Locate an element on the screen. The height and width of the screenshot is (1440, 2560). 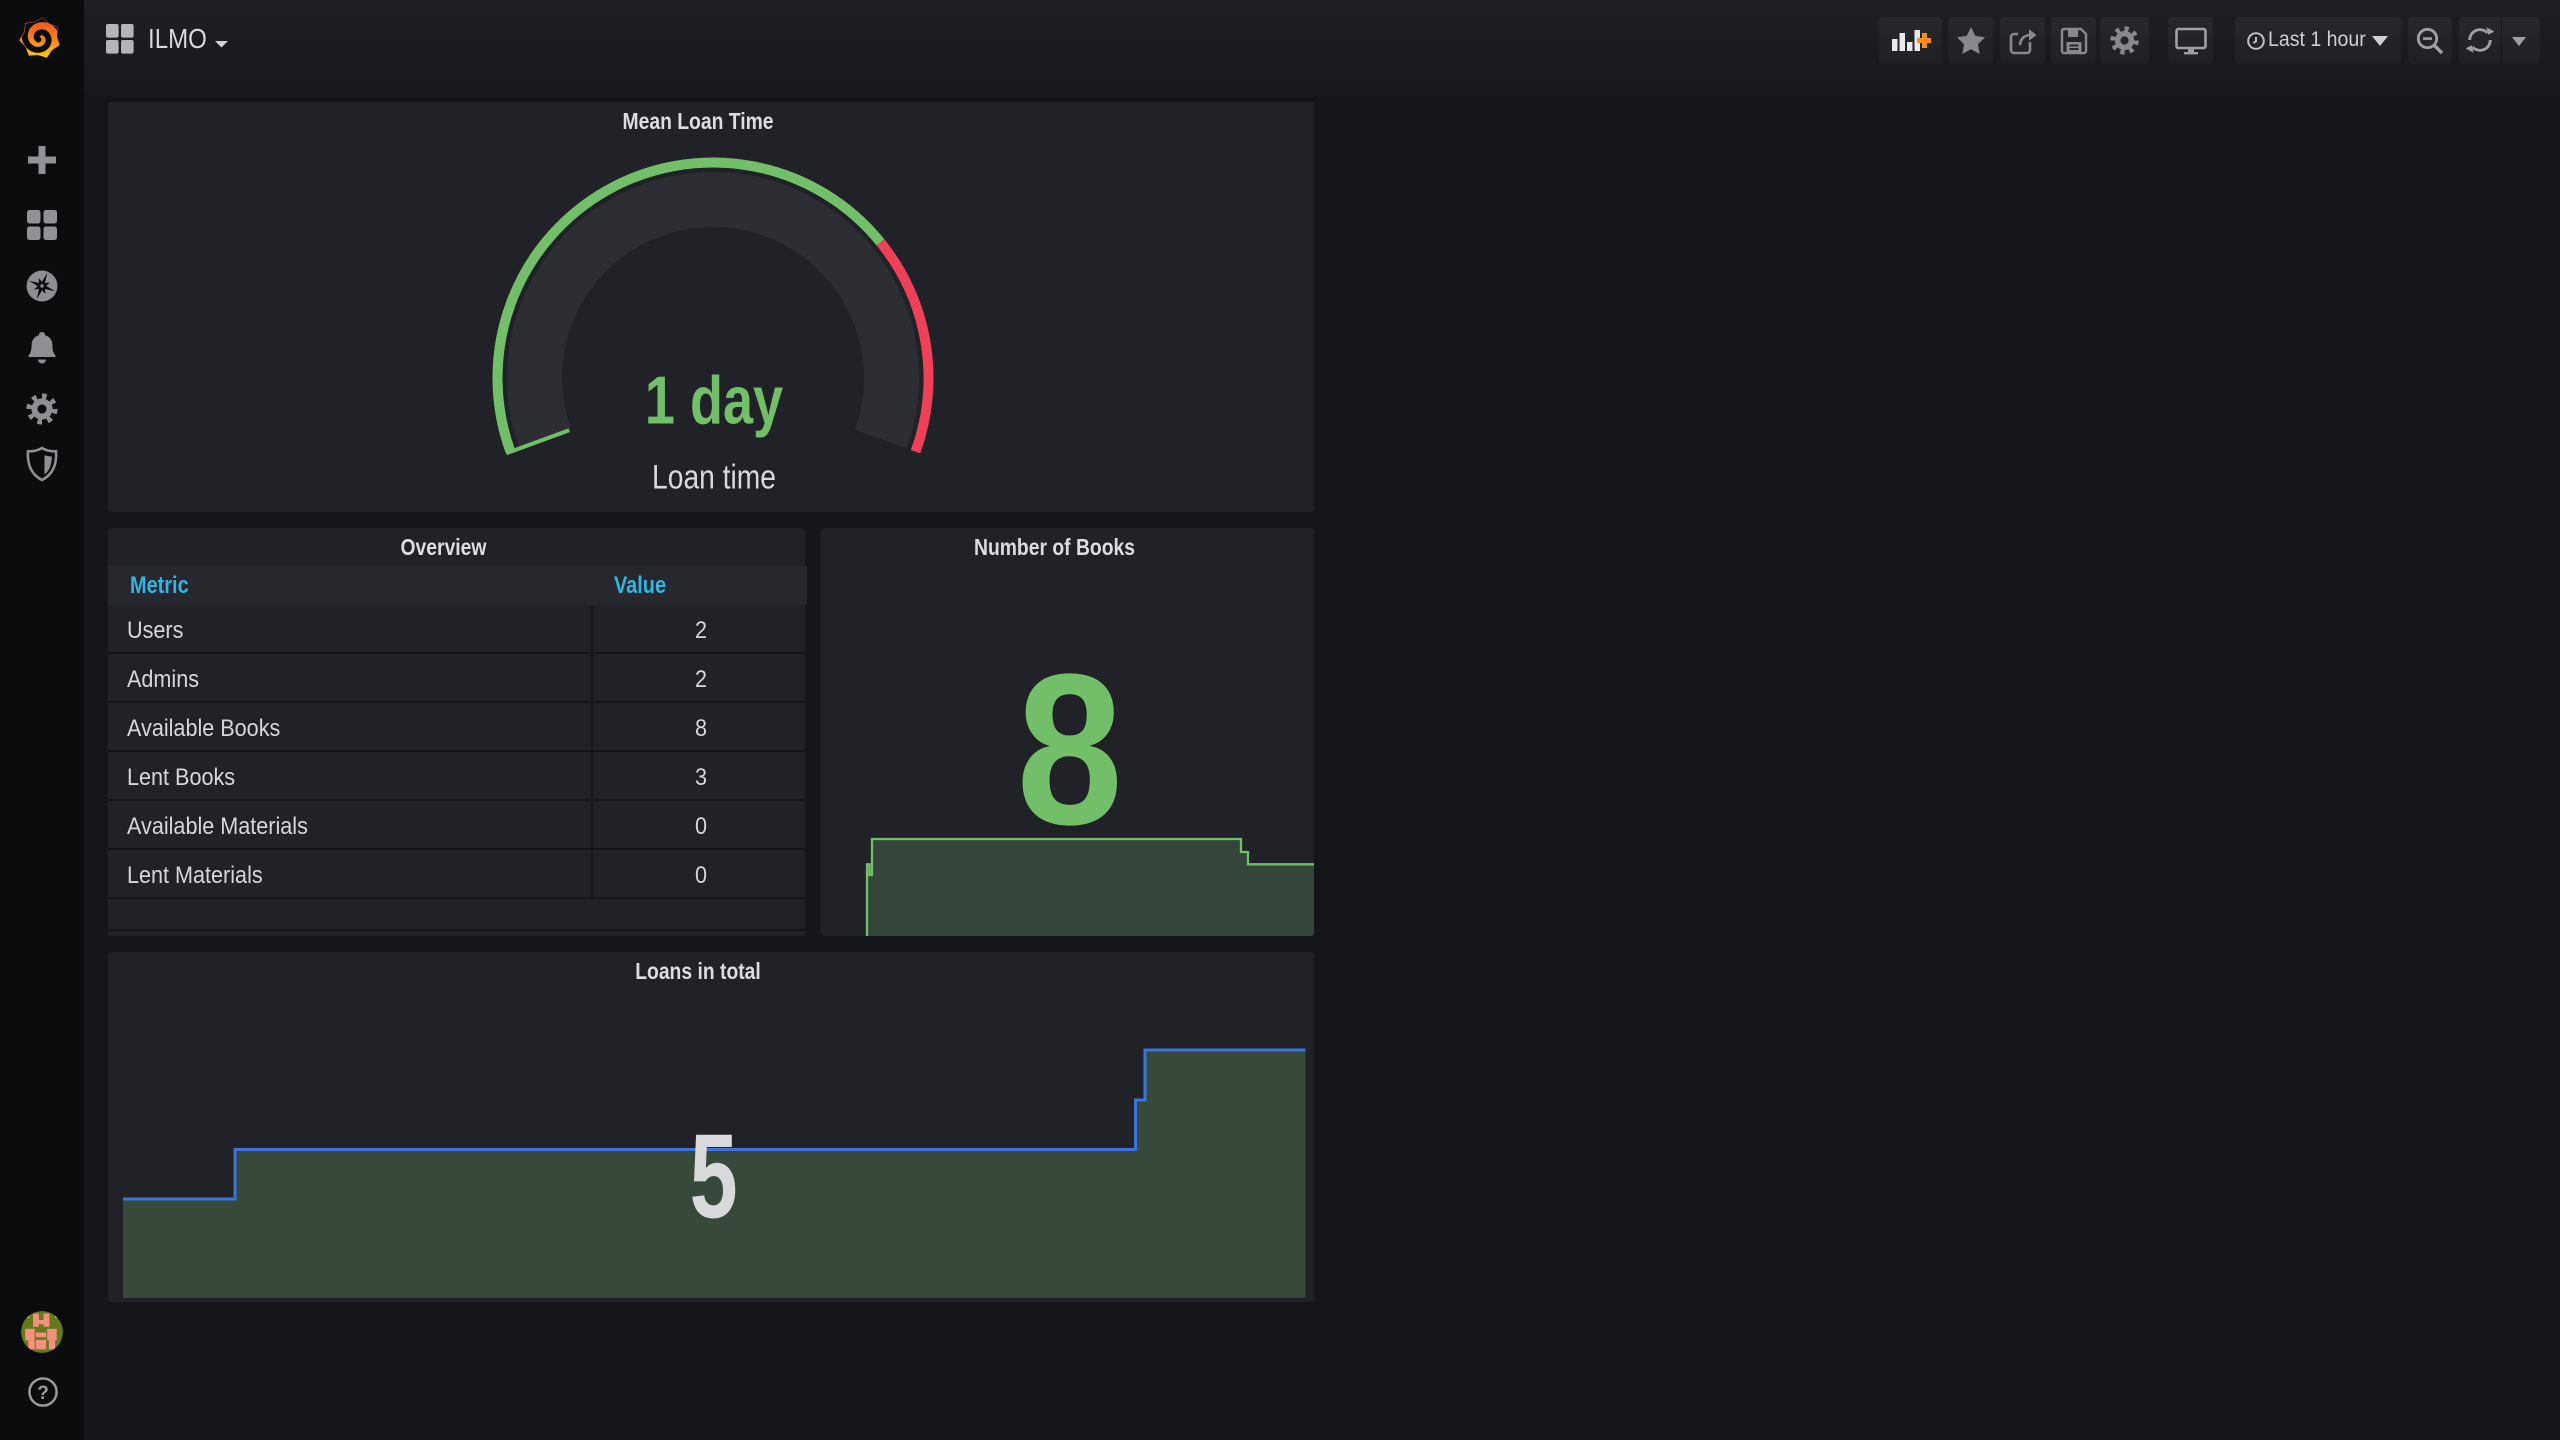
svg-text: 1 day is located at coordinates (714, 401).